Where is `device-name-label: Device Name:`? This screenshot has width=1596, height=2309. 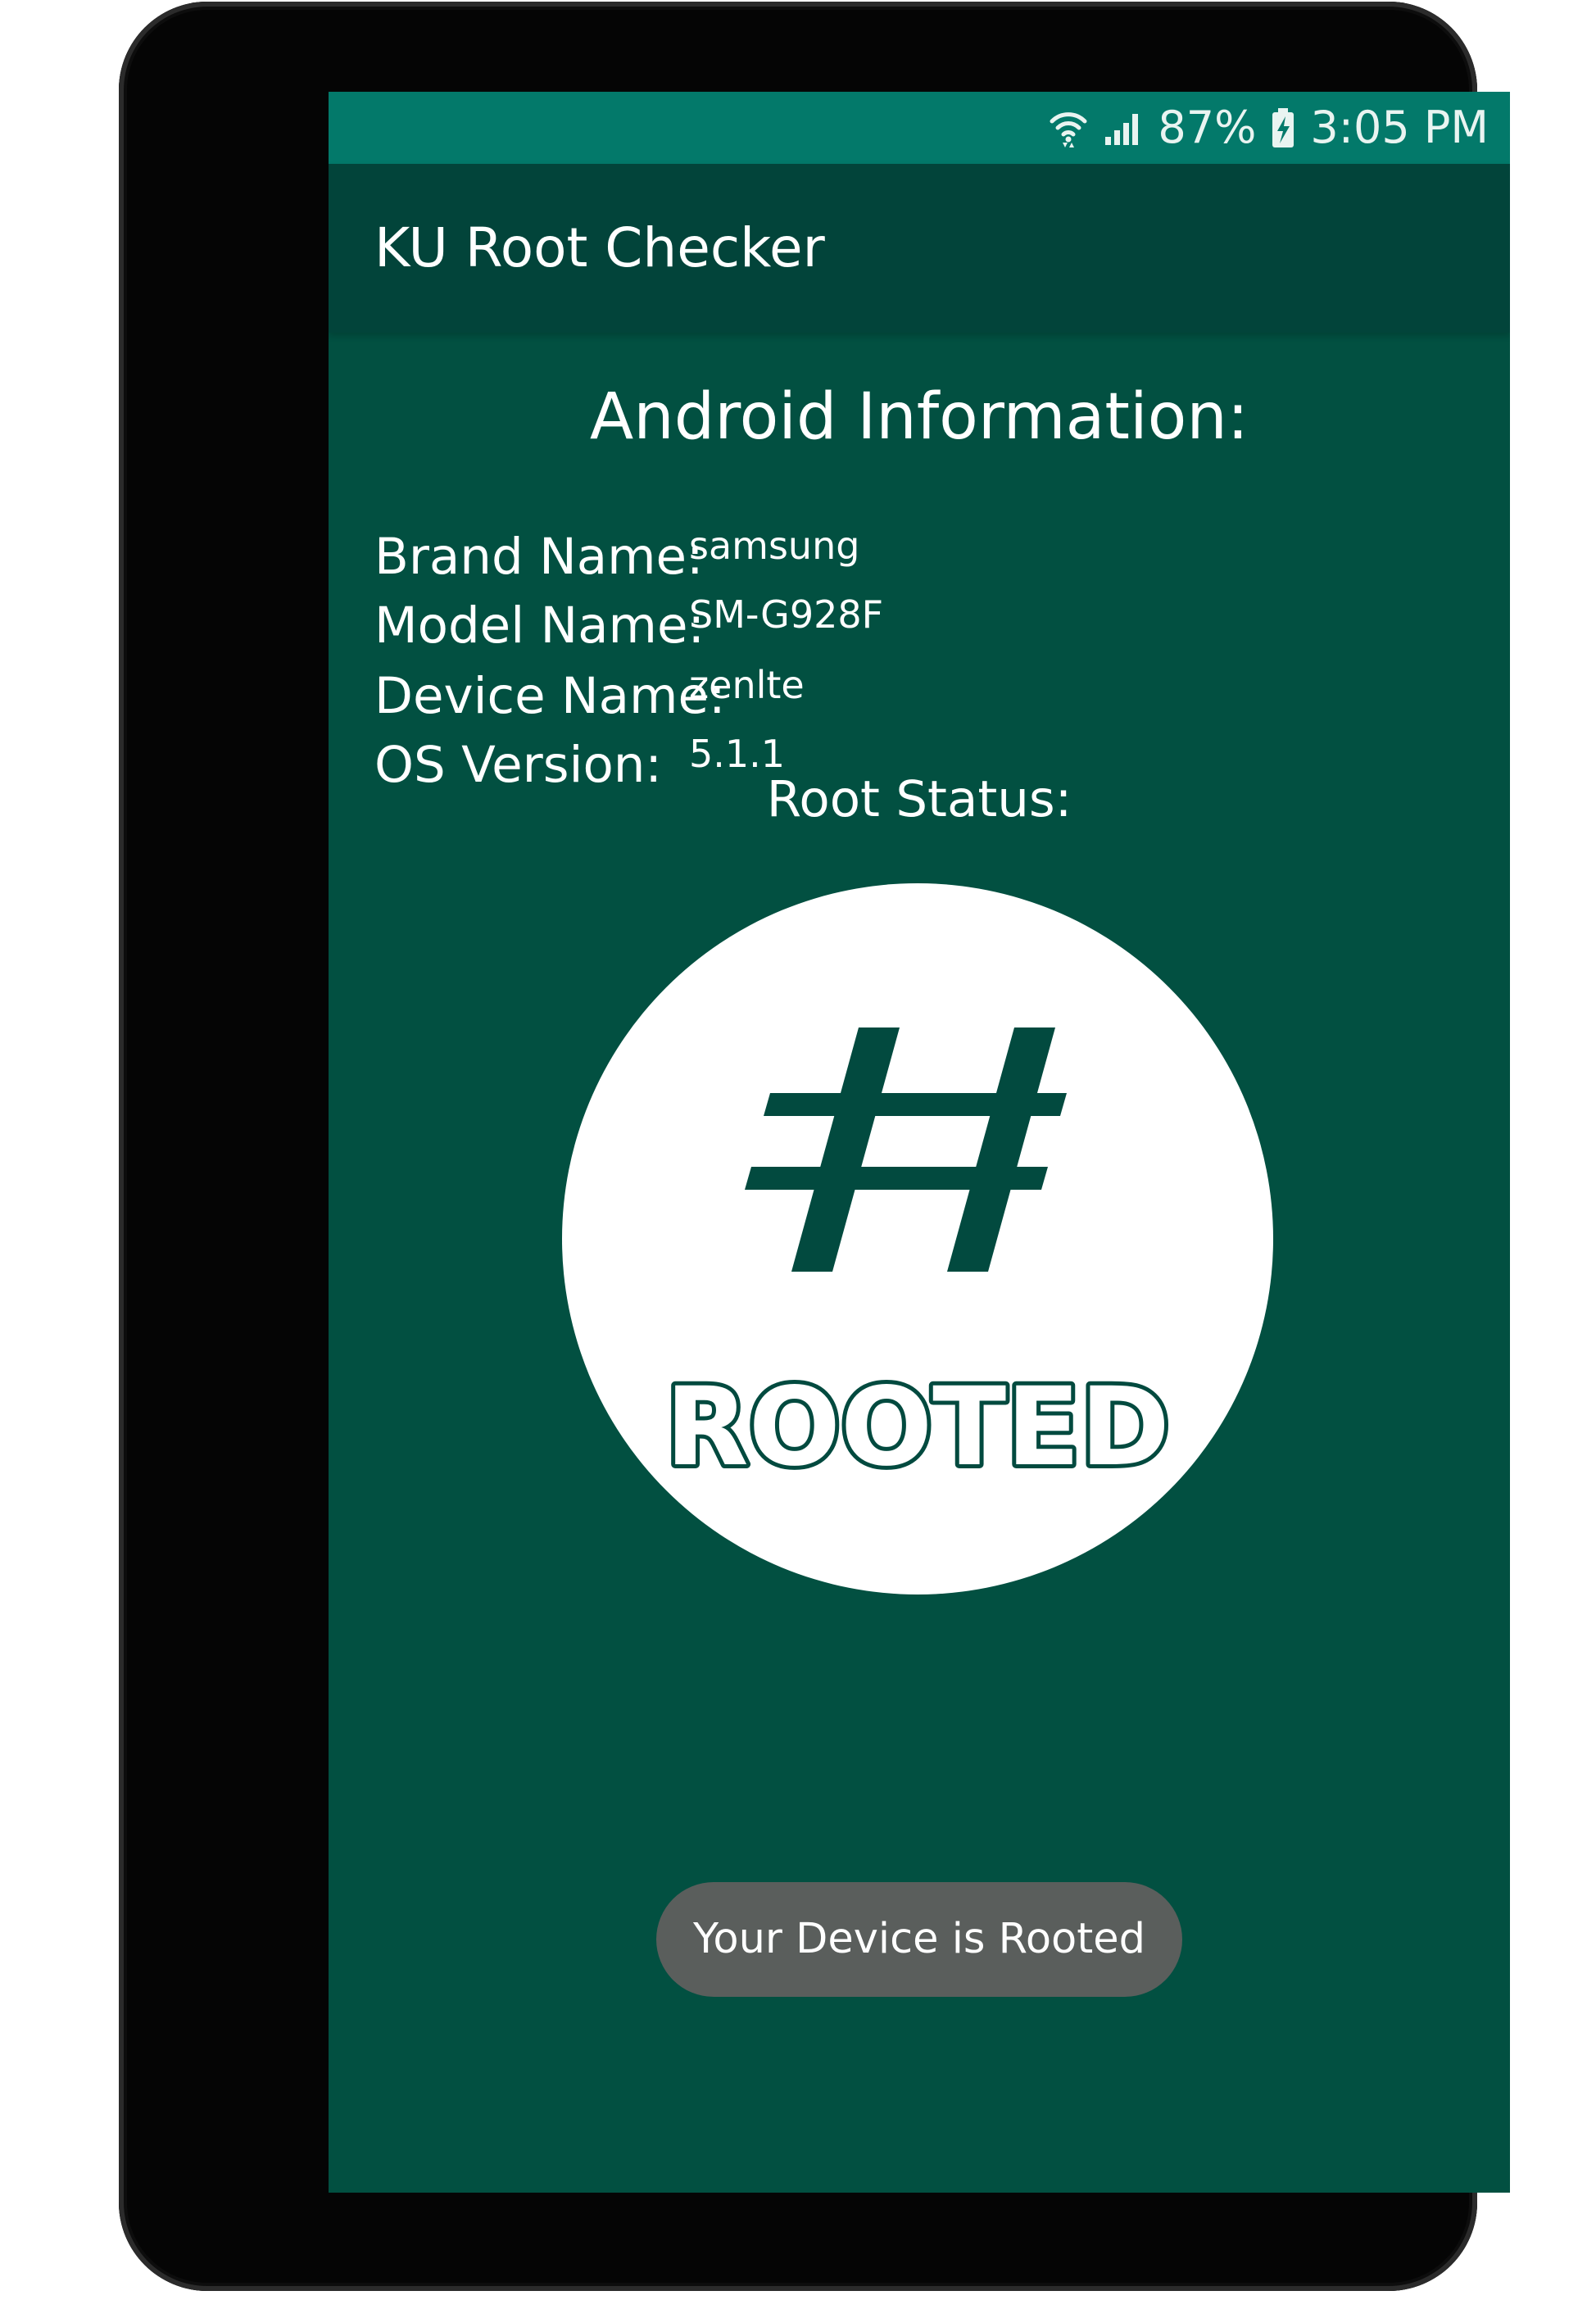 device-name-label: Device Name: is located at coordinates (550, 696).